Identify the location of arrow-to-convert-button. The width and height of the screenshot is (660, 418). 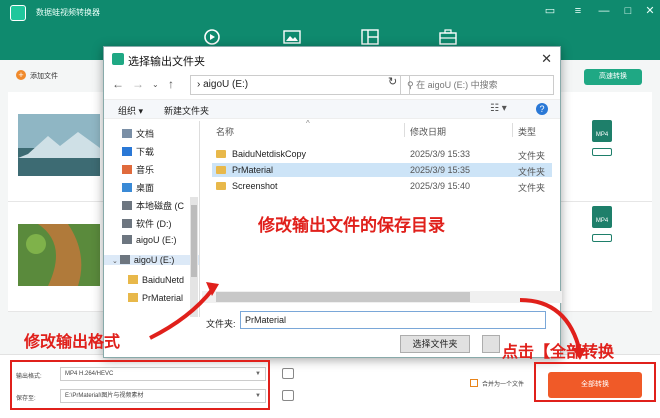
(550, 325).